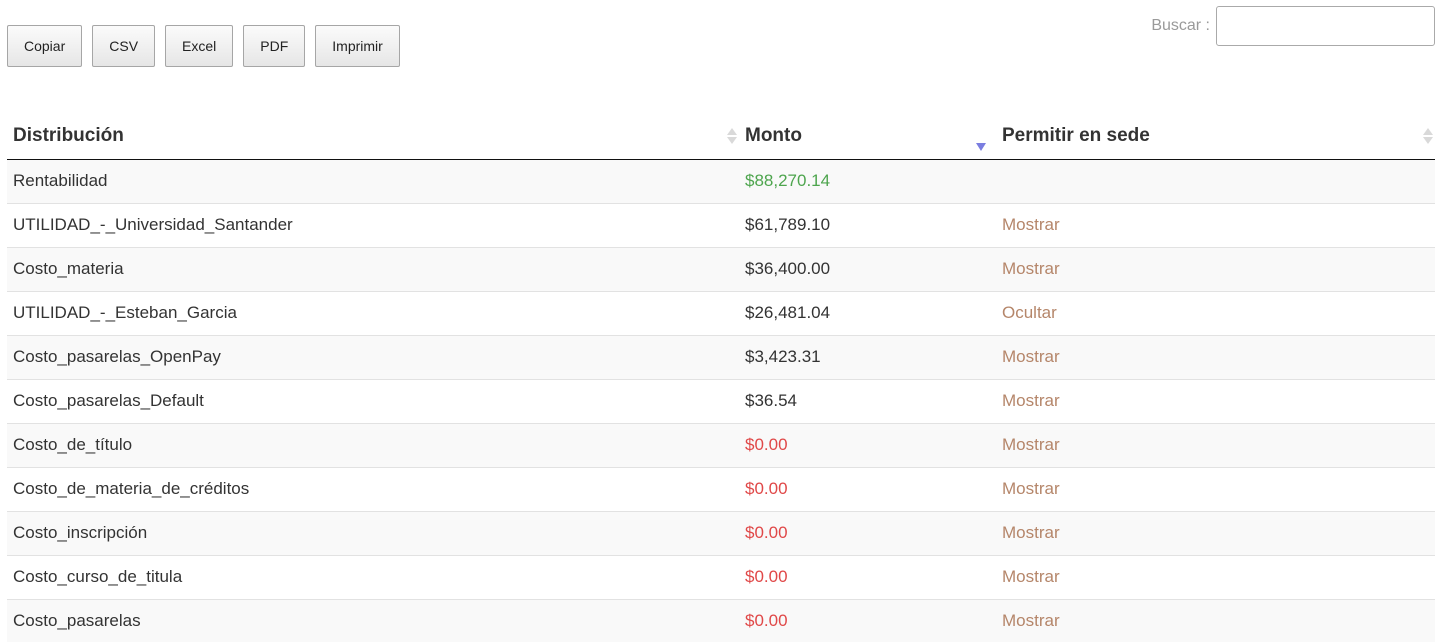  I want to click on excel-button: Excel, so click(199, 46).